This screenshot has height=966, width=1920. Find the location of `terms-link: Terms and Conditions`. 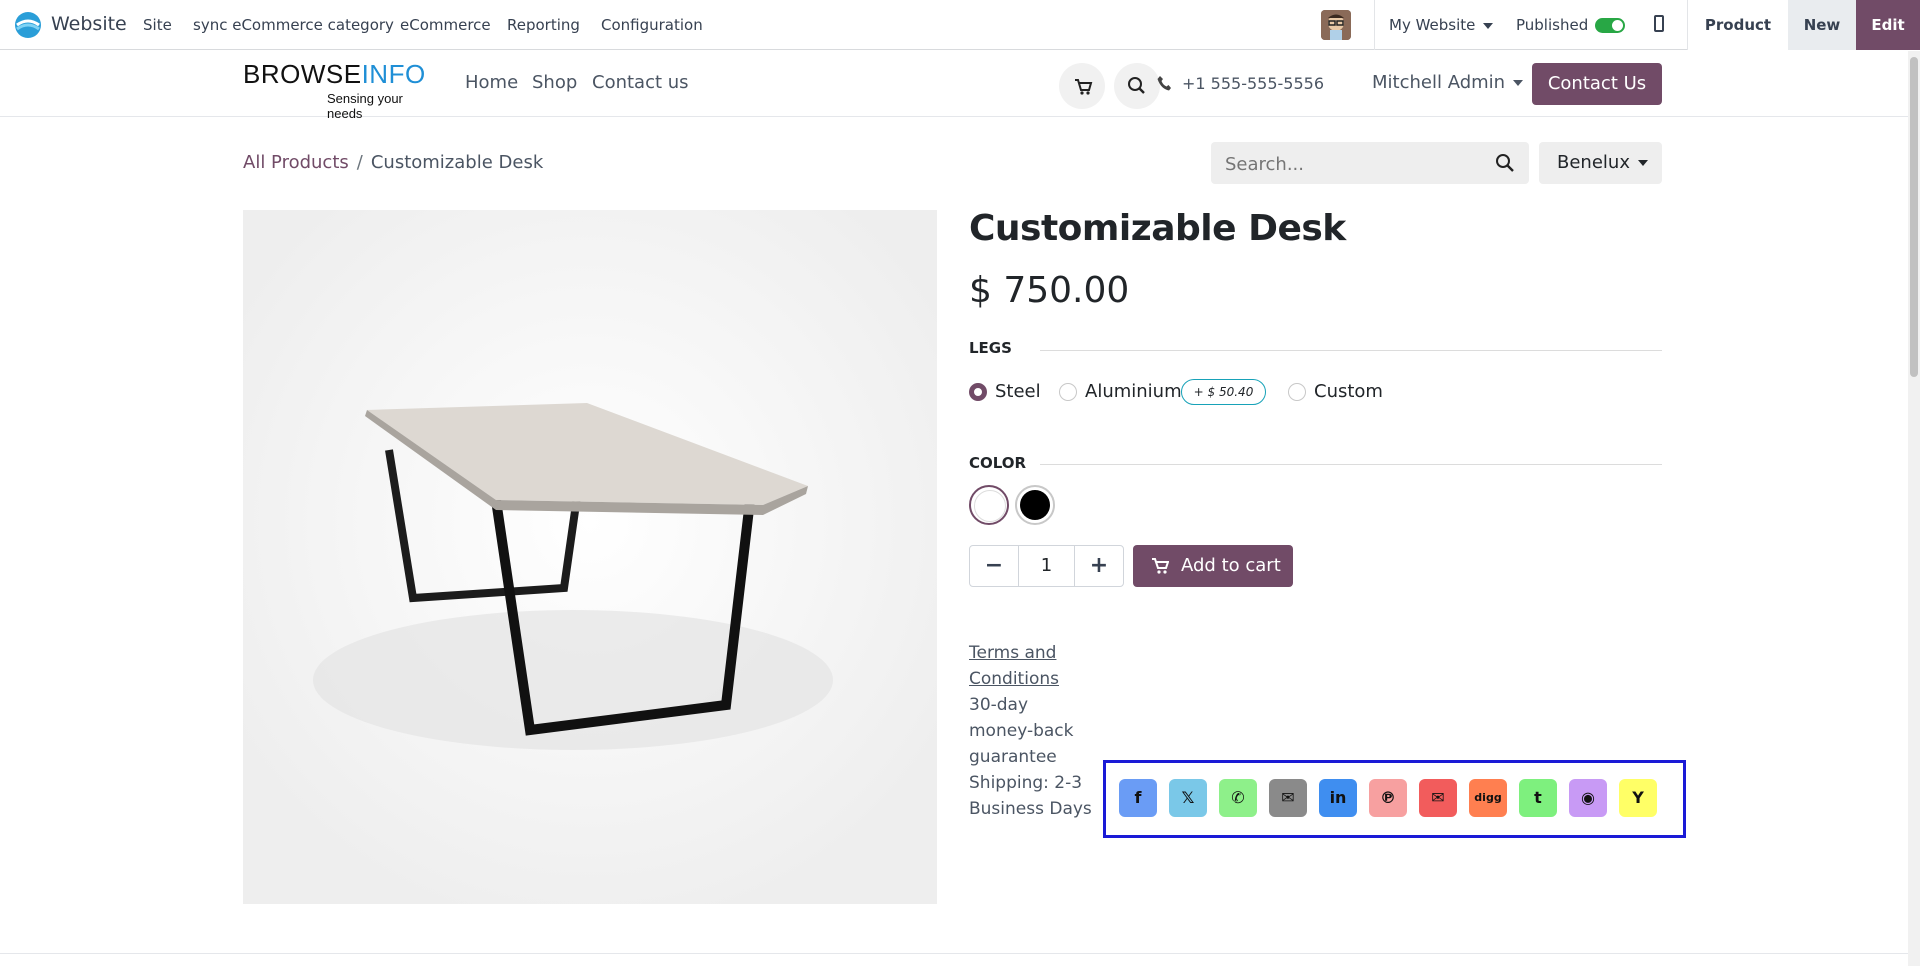

terms-link: Terms and Conditions is located at coordinates (1031, 666).